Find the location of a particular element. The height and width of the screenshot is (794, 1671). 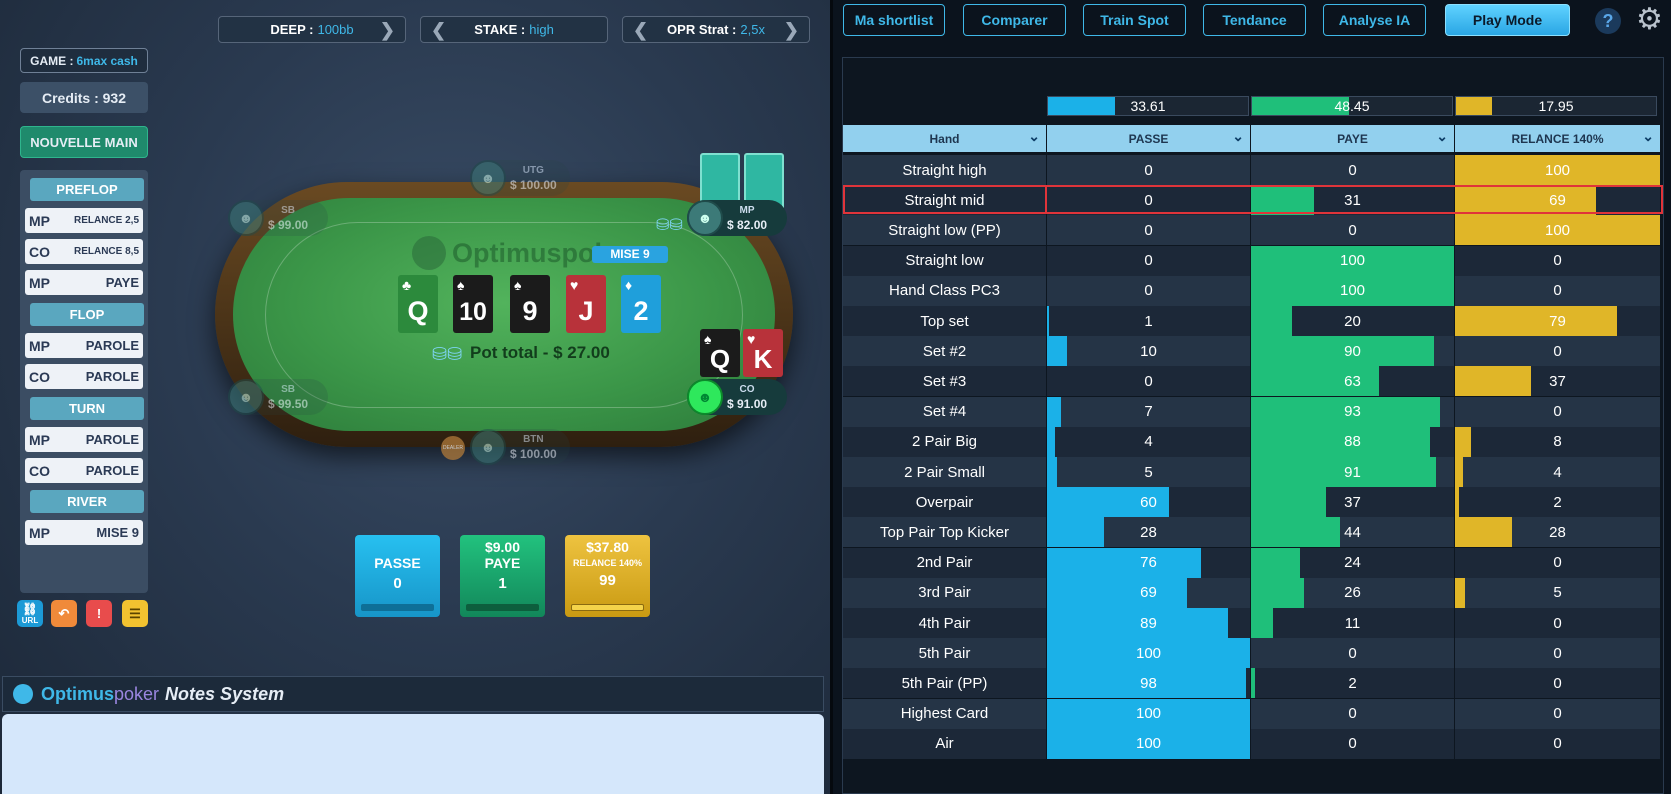

paye-cell: 31 is located at coordinates (1353, 200).